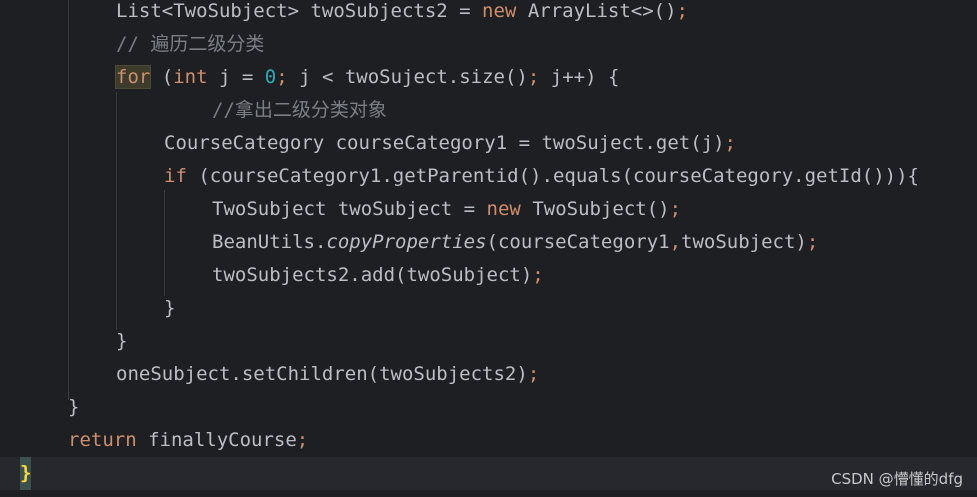 This screenshot has width=977, height=497. I want to click on code-text: j =, so click(236, 77).